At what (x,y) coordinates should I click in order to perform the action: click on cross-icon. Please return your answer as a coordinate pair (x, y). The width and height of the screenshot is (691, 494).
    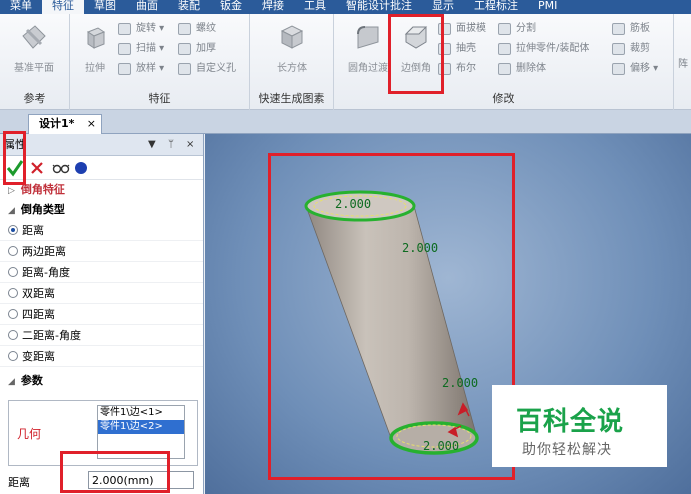
    Looking at the image, I should click on (37, 168).